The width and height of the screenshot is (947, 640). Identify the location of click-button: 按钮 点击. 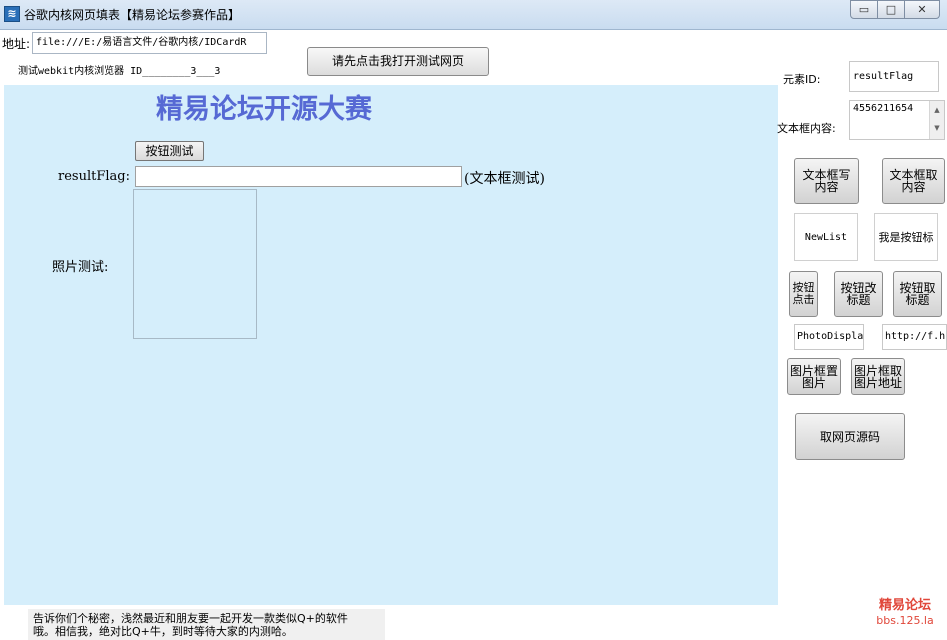
(803, 294).